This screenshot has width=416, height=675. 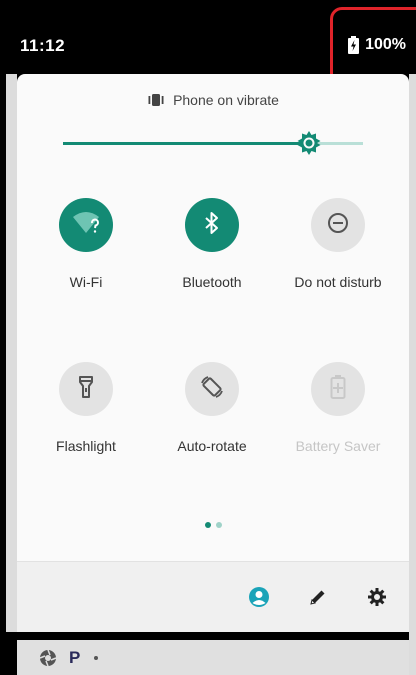 What do you see at coordinates (226, 100) in the screenshot?
I see `ringer-mode-label: Phone on vibrate` at bounding box center [226, 100].